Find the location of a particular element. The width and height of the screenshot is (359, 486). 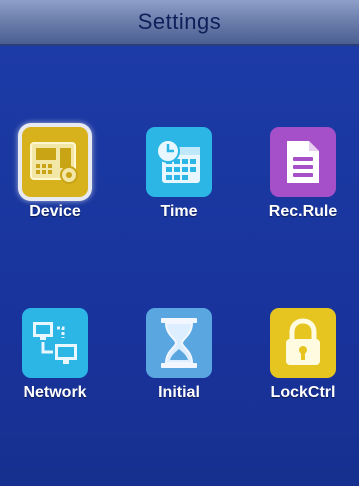

menu-item-label: Rec.Rule is located at coordinates (303, 211).